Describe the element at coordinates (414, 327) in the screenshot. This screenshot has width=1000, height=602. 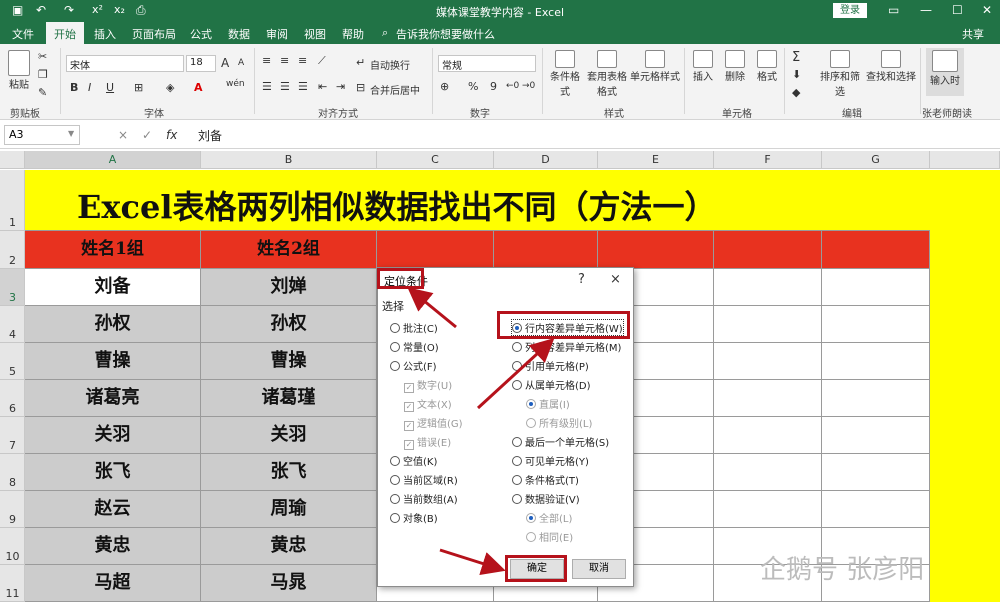
I see `option-comments: 批注(C)` at that location.